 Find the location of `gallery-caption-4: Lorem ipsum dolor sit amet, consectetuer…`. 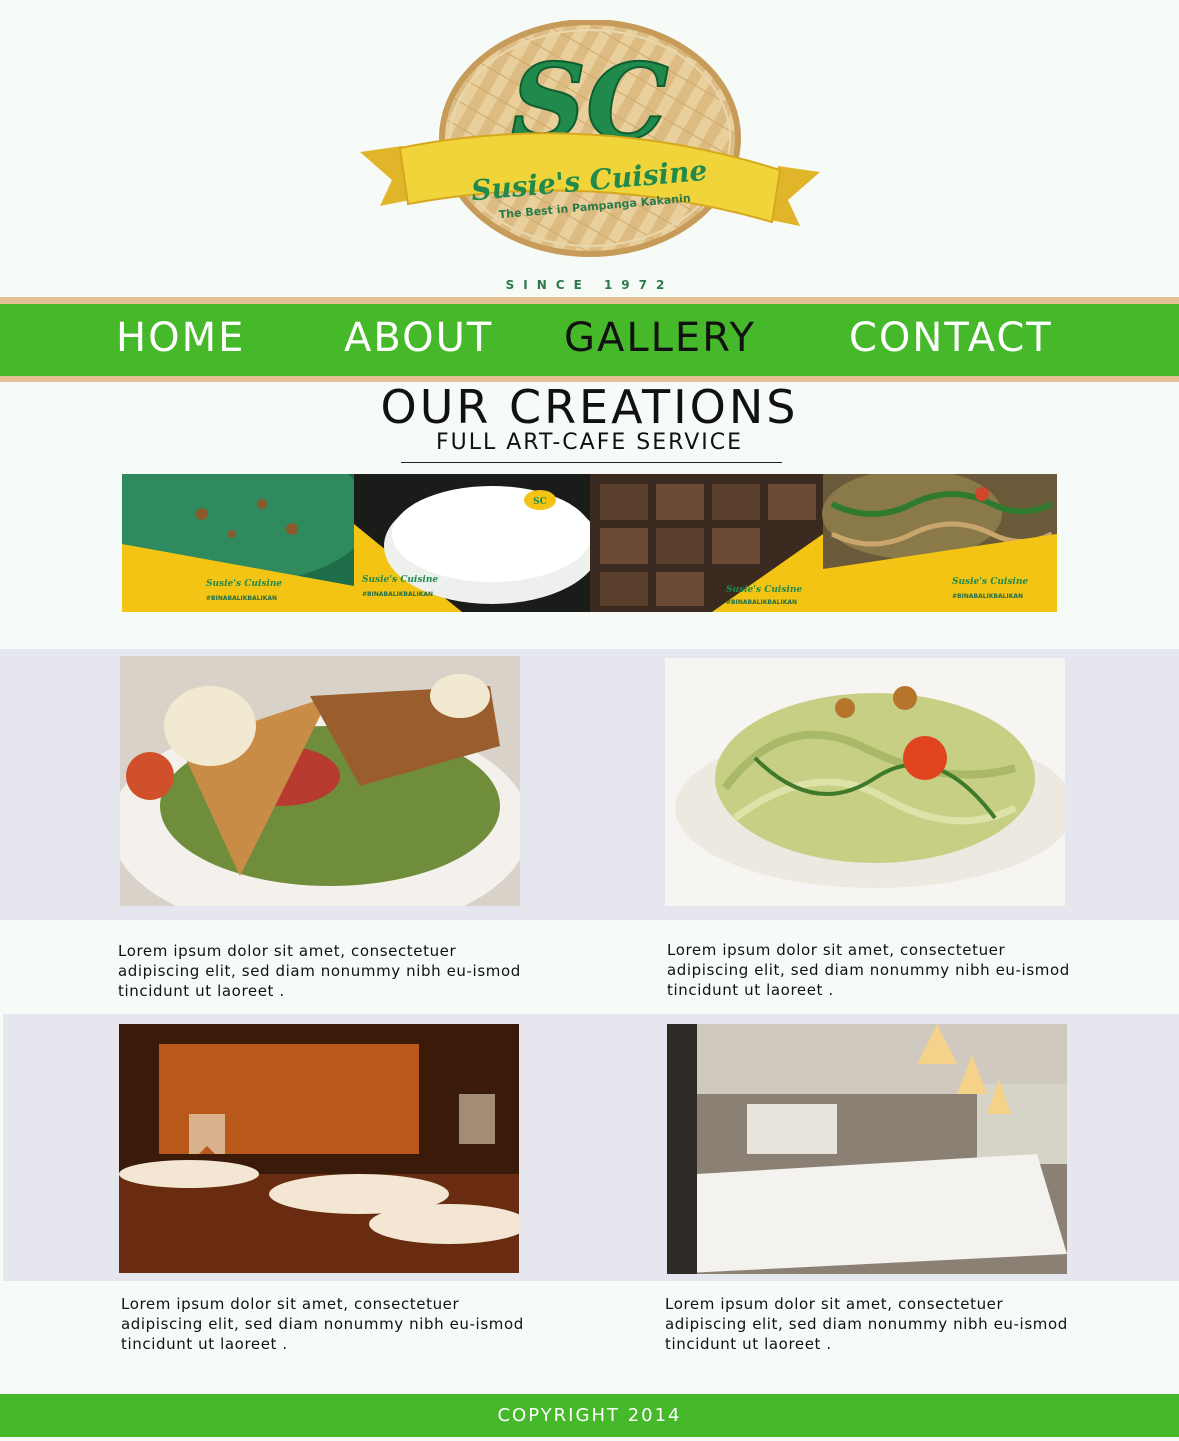

gallery-caption-4: Lorem ipsum dolor sit amet, consectetuer… is located at coordinates (866, 1324).